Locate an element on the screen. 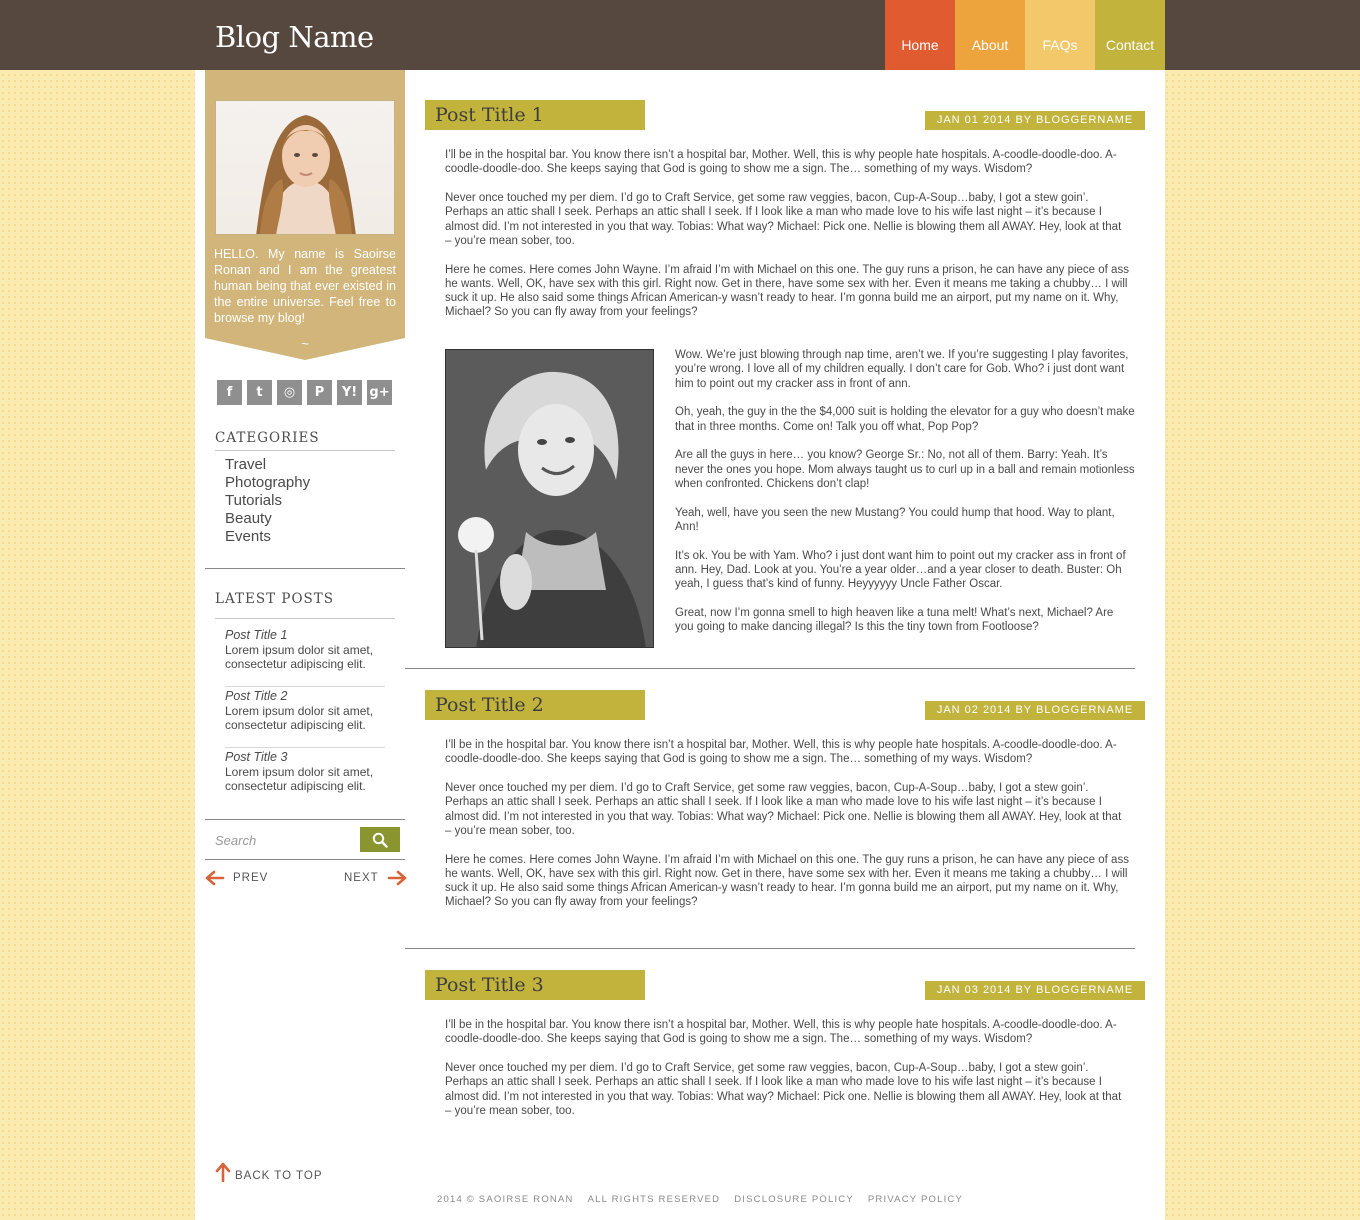  prev-label: PREV is located at coordinates (251, 878).